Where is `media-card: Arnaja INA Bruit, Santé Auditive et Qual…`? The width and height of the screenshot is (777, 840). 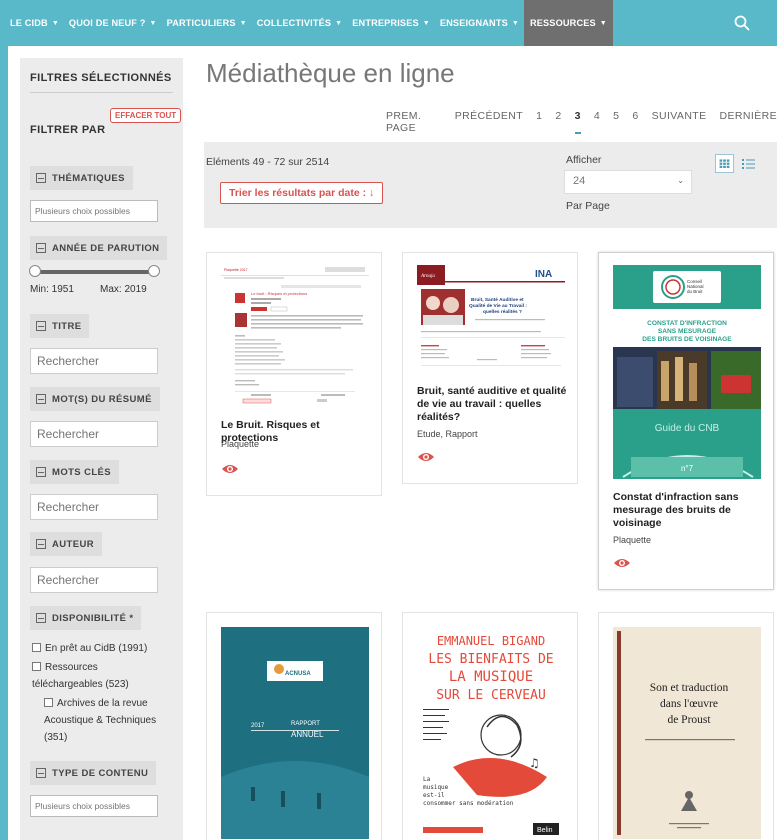 media-card: Arnaja INA Bruit, Santé Auditive et Qual… is located at coordinates (490, 368).